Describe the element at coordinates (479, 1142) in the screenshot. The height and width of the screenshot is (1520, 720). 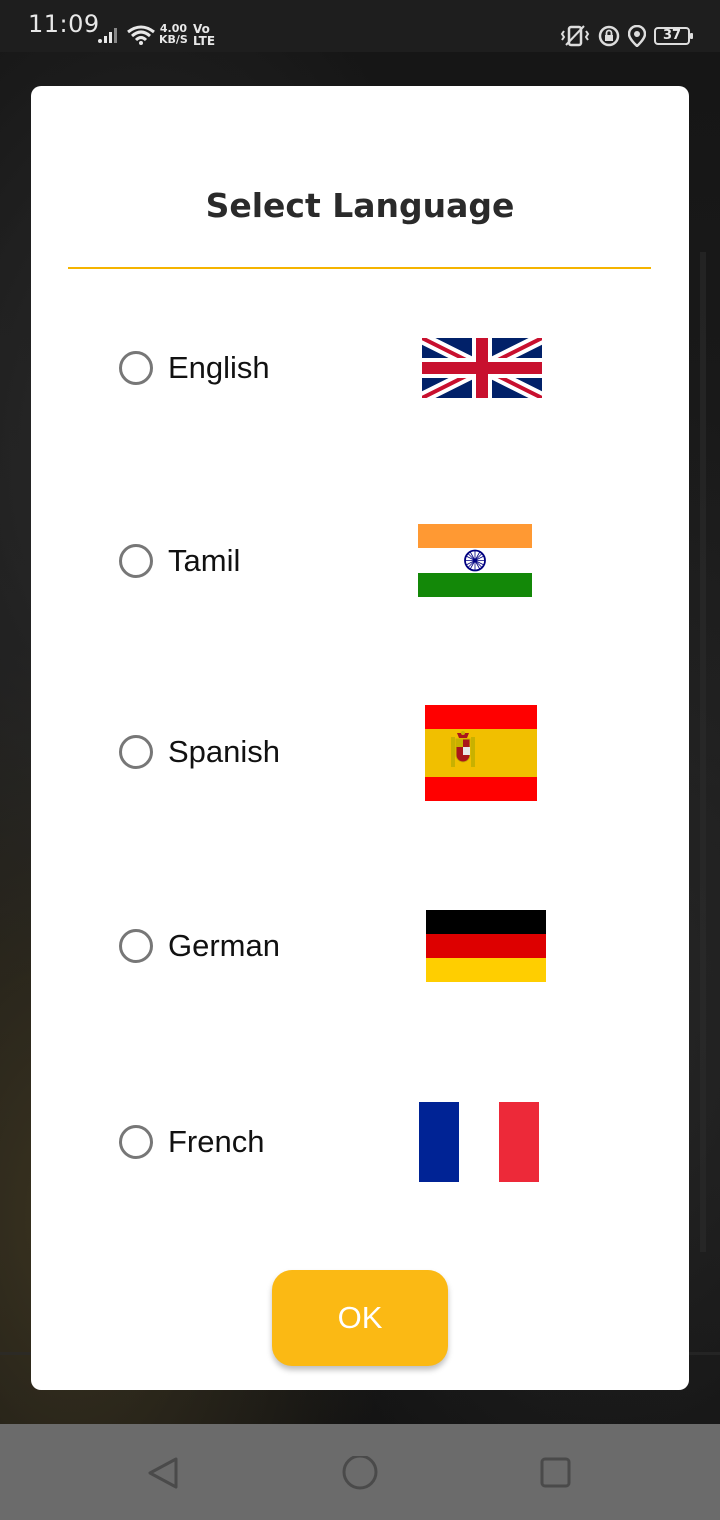
I see `france-flag-icon` at that location.